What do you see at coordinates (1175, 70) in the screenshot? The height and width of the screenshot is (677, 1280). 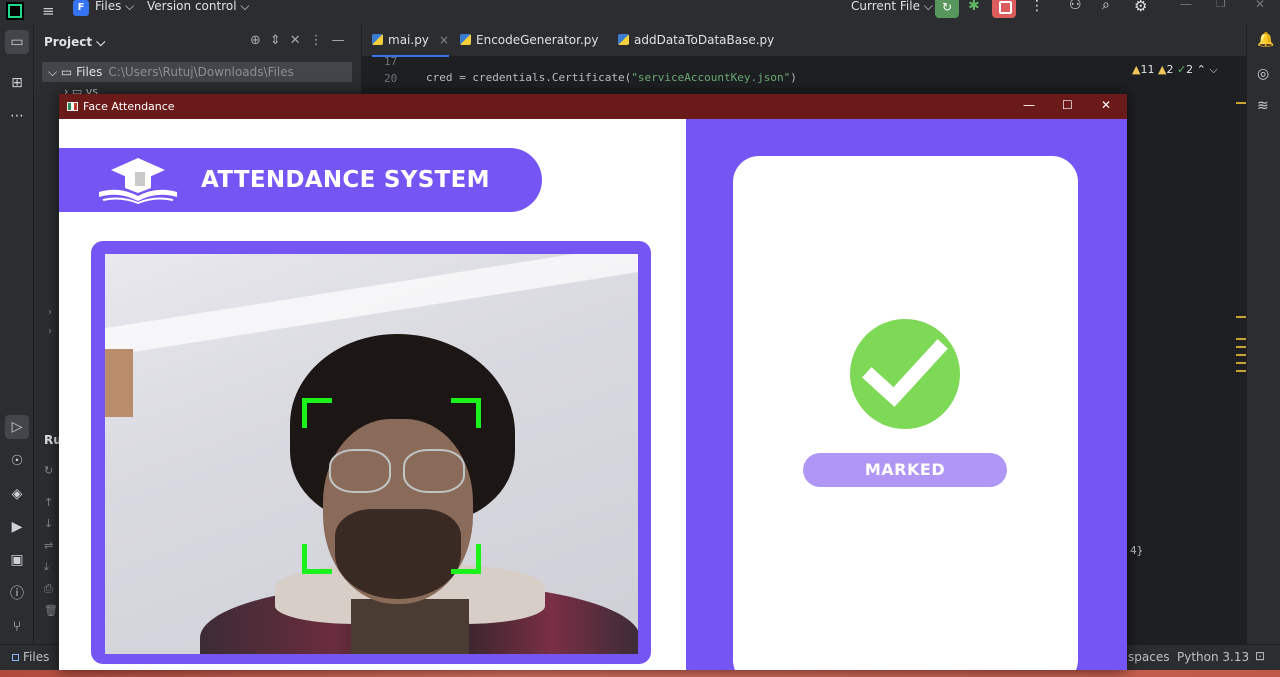 I see `inspection-widget: ▲11 ▲2 ✓2 ⌃ ⌵` at bounding box center [1175, 70].